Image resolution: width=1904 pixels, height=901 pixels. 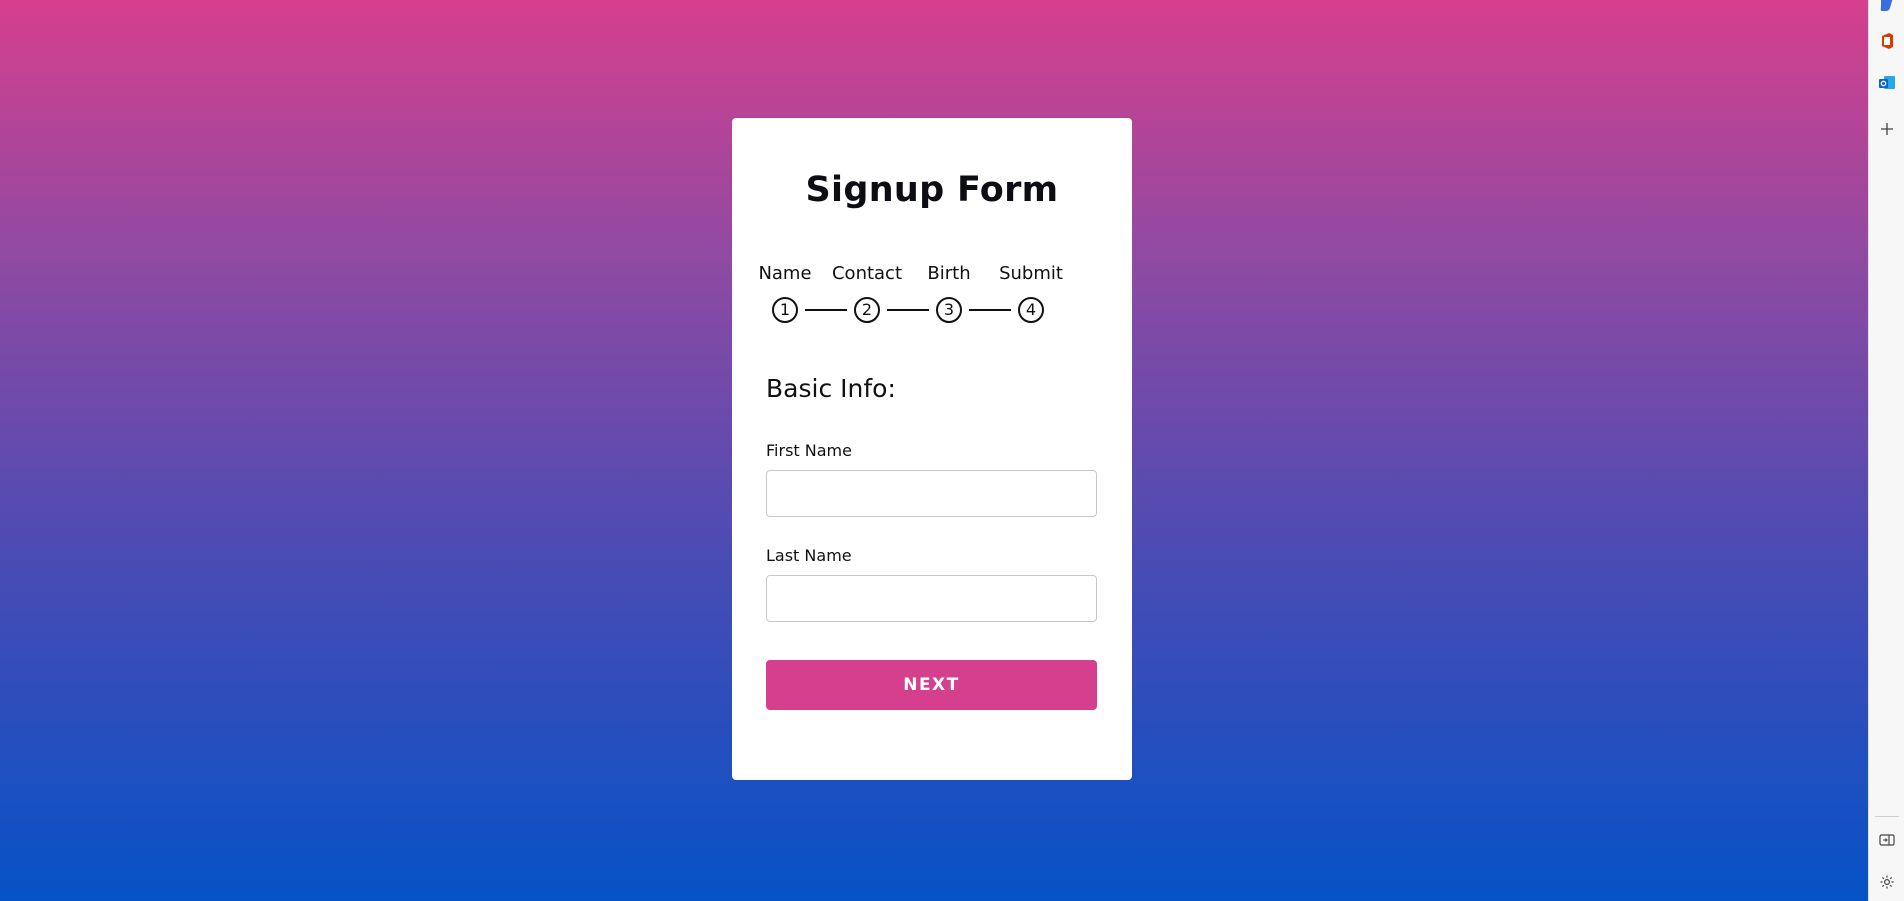 What do you see at coordinates (1031, 310) in the screenshot?
I see `step-number: 4` at bounding box center [1031, 310].